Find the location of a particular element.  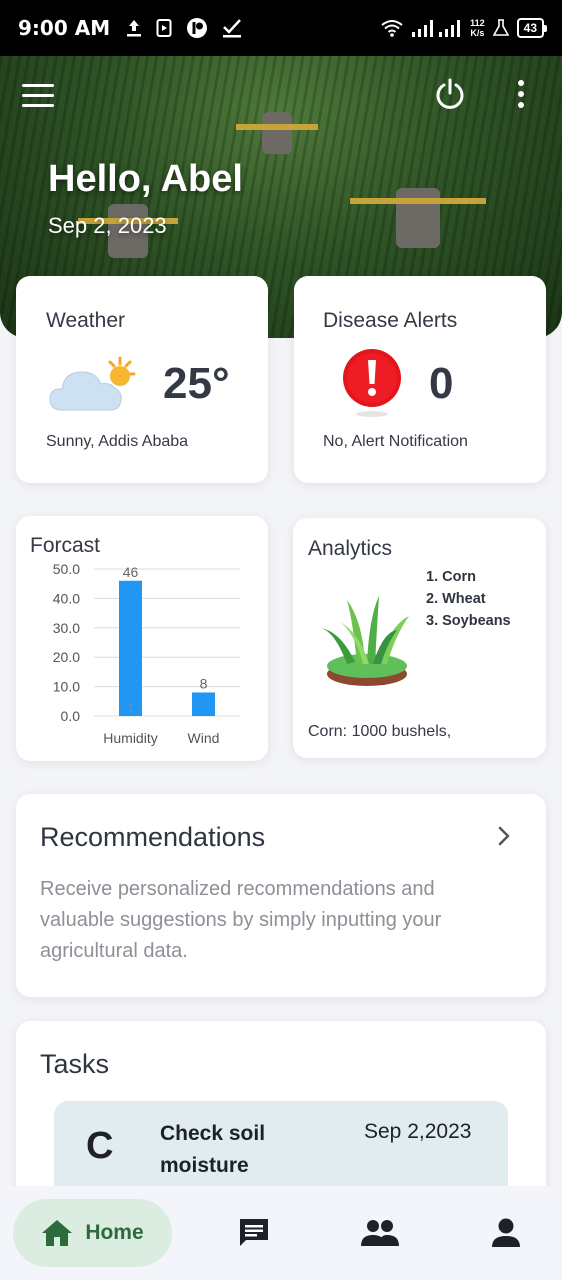

signal-icon is located at coordinates (436, 28).